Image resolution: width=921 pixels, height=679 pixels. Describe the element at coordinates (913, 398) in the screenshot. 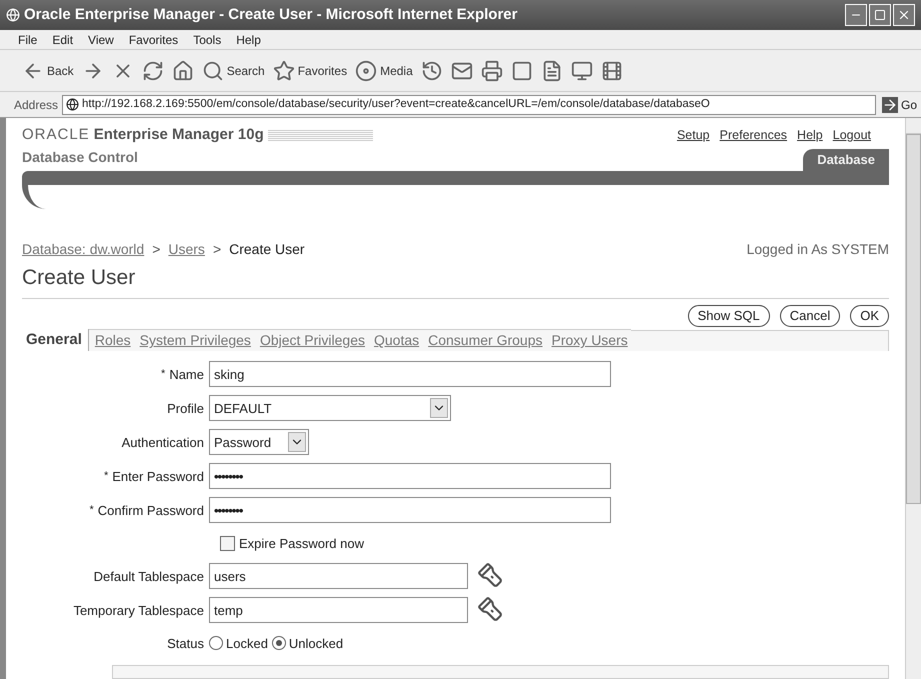

I see `scrollbar` at that location.